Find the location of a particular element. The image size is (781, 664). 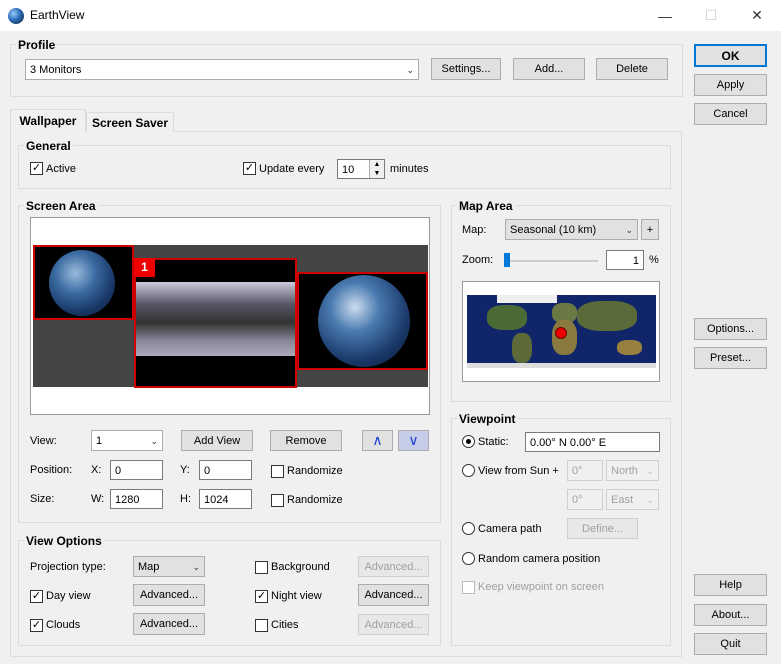

active-checkbox: ✓ is located at coordinates (36, 168).